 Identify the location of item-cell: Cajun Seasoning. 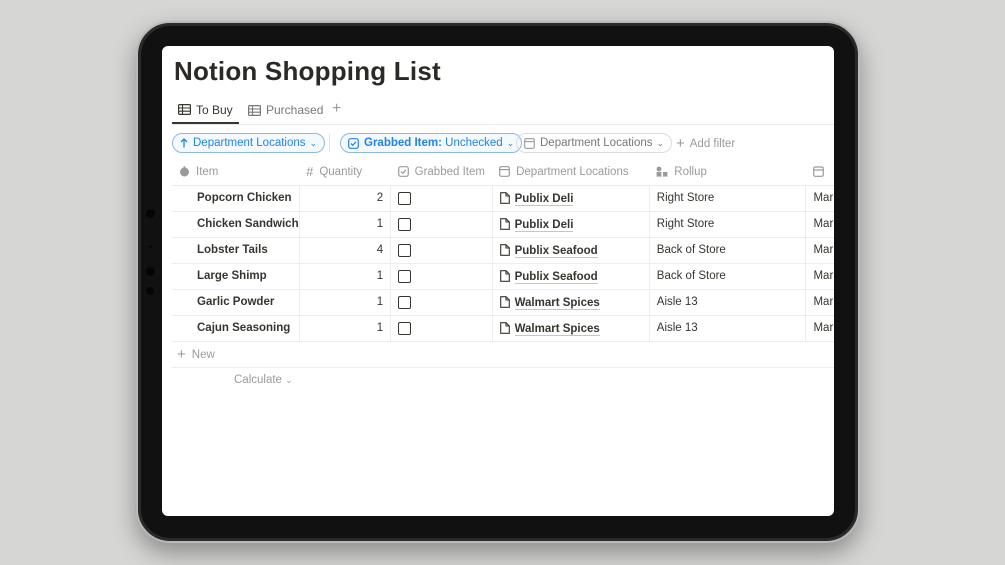
(236, 328).